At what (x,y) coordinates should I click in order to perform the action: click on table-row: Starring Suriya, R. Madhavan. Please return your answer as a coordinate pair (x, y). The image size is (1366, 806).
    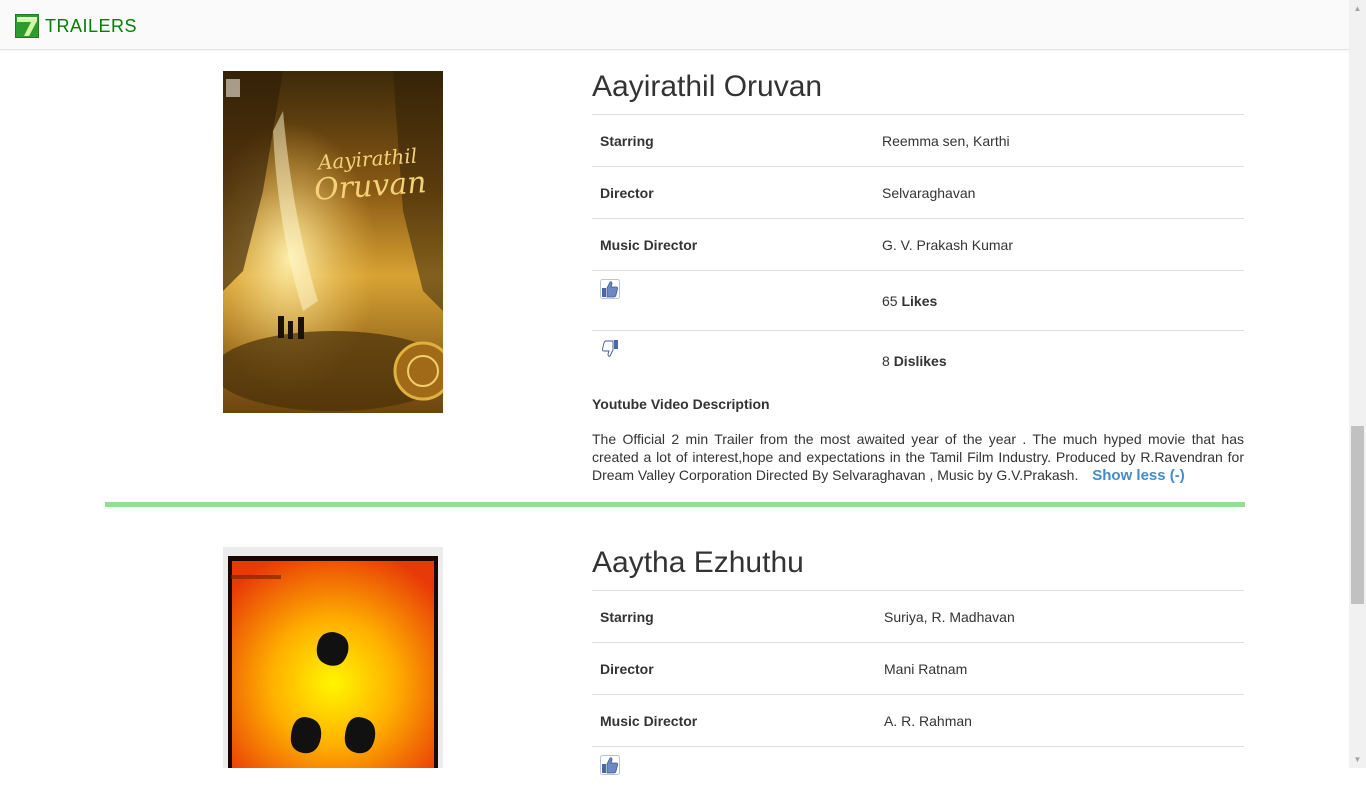
    Looking at the image, I should click on (918, 617).